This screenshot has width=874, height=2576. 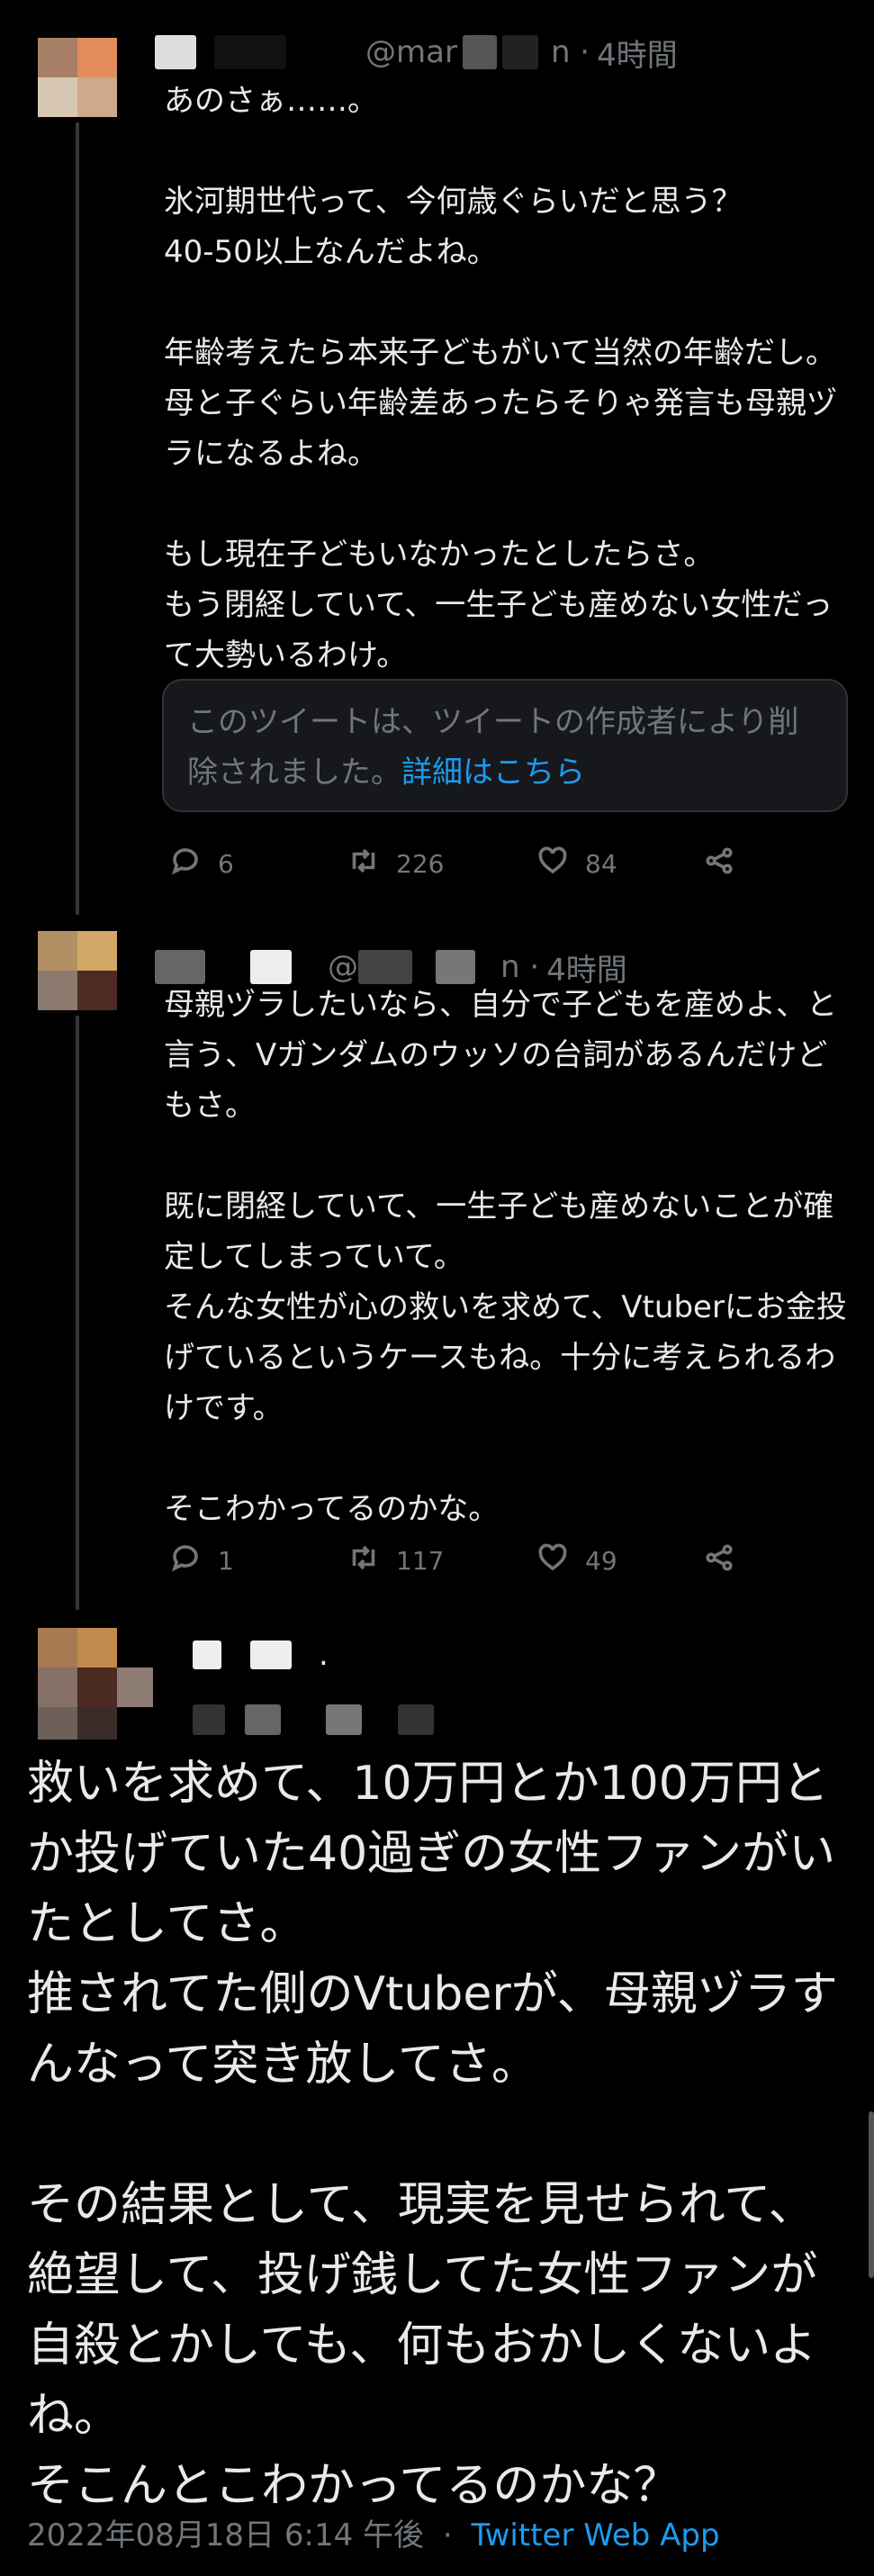 I want to click on like-count: 49, so click(x=601, y=1560).